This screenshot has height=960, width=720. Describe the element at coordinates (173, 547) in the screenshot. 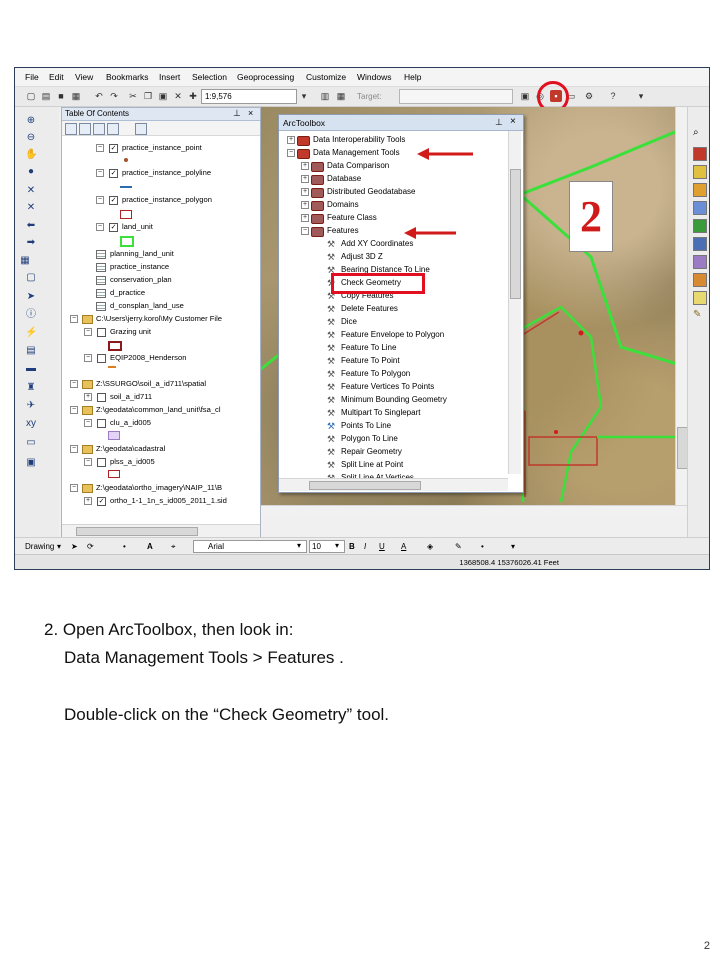

I see `edit-vertices-icon: ⌖` at that location.